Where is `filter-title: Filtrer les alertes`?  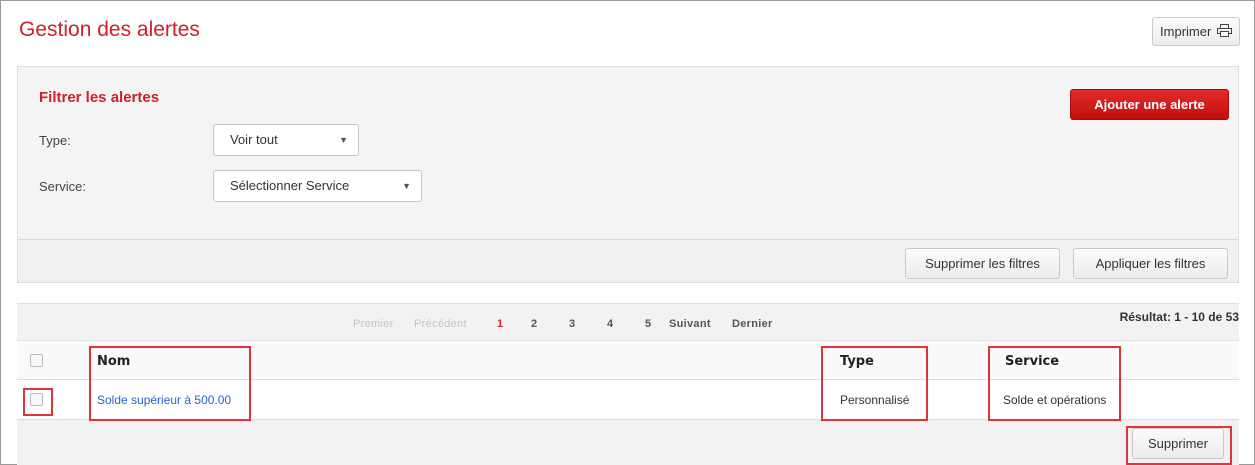
filter-title: Filtrer les alertes is located at coordinates (99, 97).